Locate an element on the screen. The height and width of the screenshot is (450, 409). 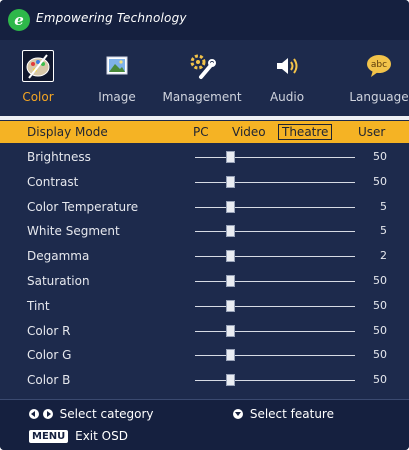
select-feature-hint: Select feature is located at coordinates (291, 414).